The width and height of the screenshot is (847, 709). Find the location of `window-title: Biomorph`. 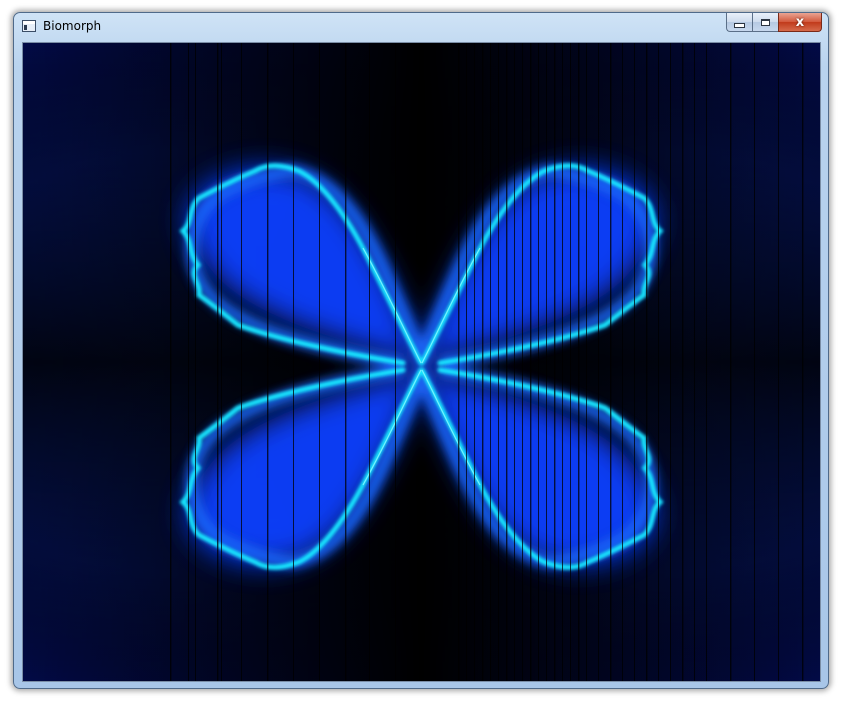

window-title: Biomorph is located at coordinates (72, 26).